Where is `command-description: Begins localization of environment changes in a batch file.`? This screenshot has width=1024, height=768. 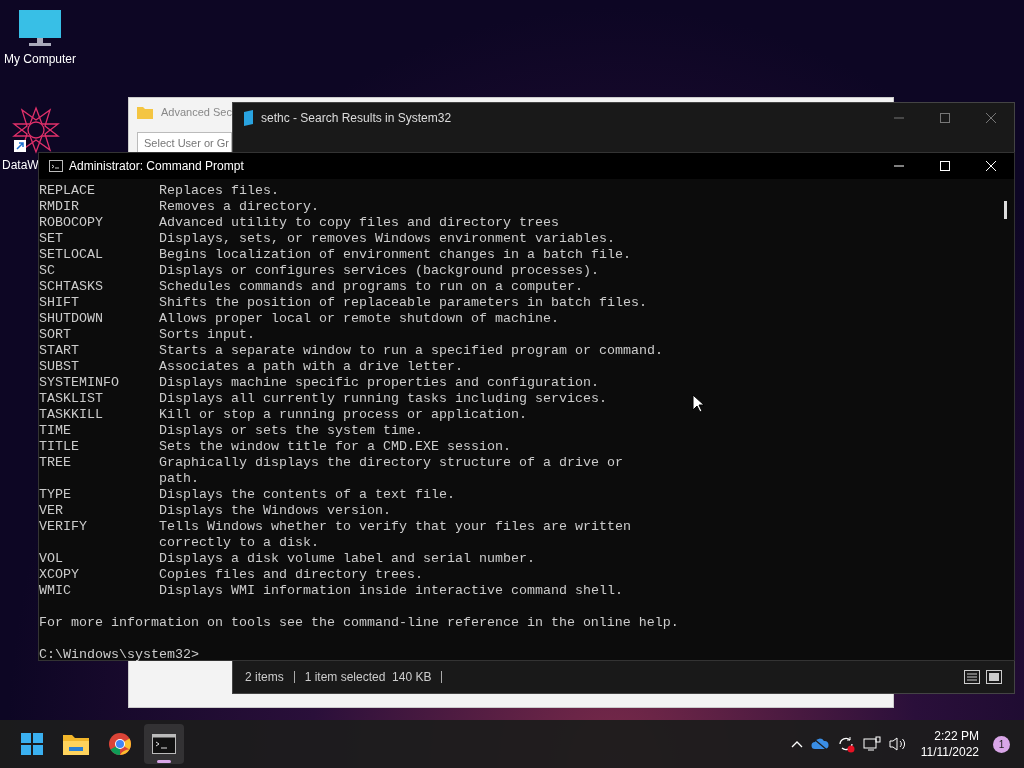 command-description: Begins localization of environment changes in a batch file. is located at coordinates (395, 255).